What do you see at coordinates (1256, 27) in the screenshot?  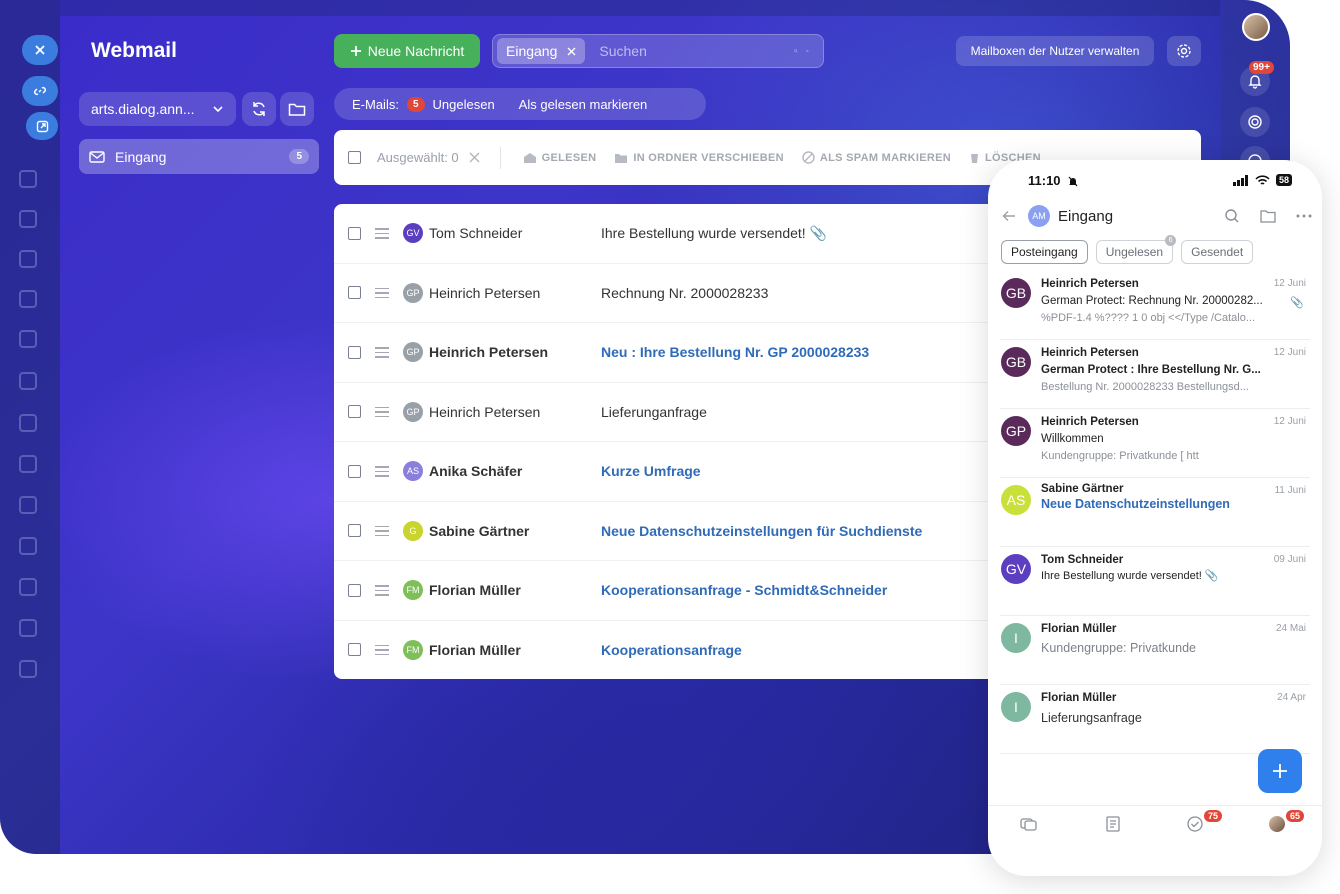 I see `user-avatar` at bounding box center [1256, 27].